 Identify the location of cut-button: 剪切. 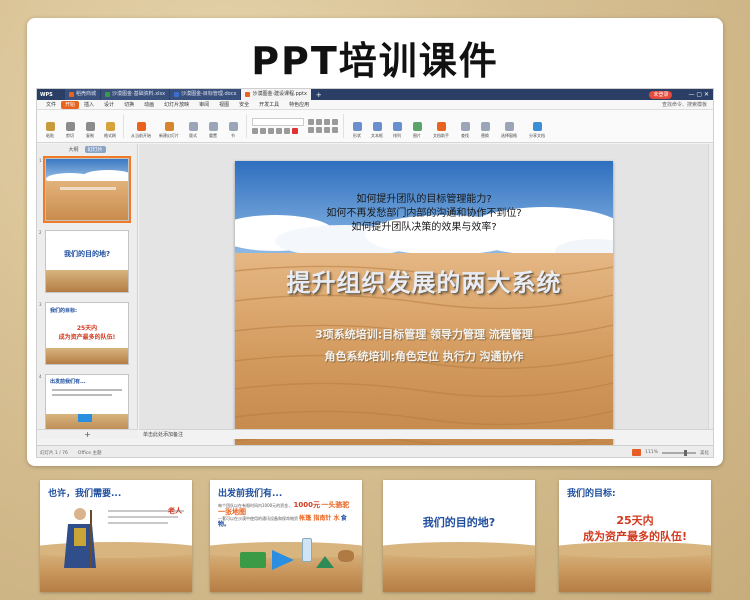
(70, 126).